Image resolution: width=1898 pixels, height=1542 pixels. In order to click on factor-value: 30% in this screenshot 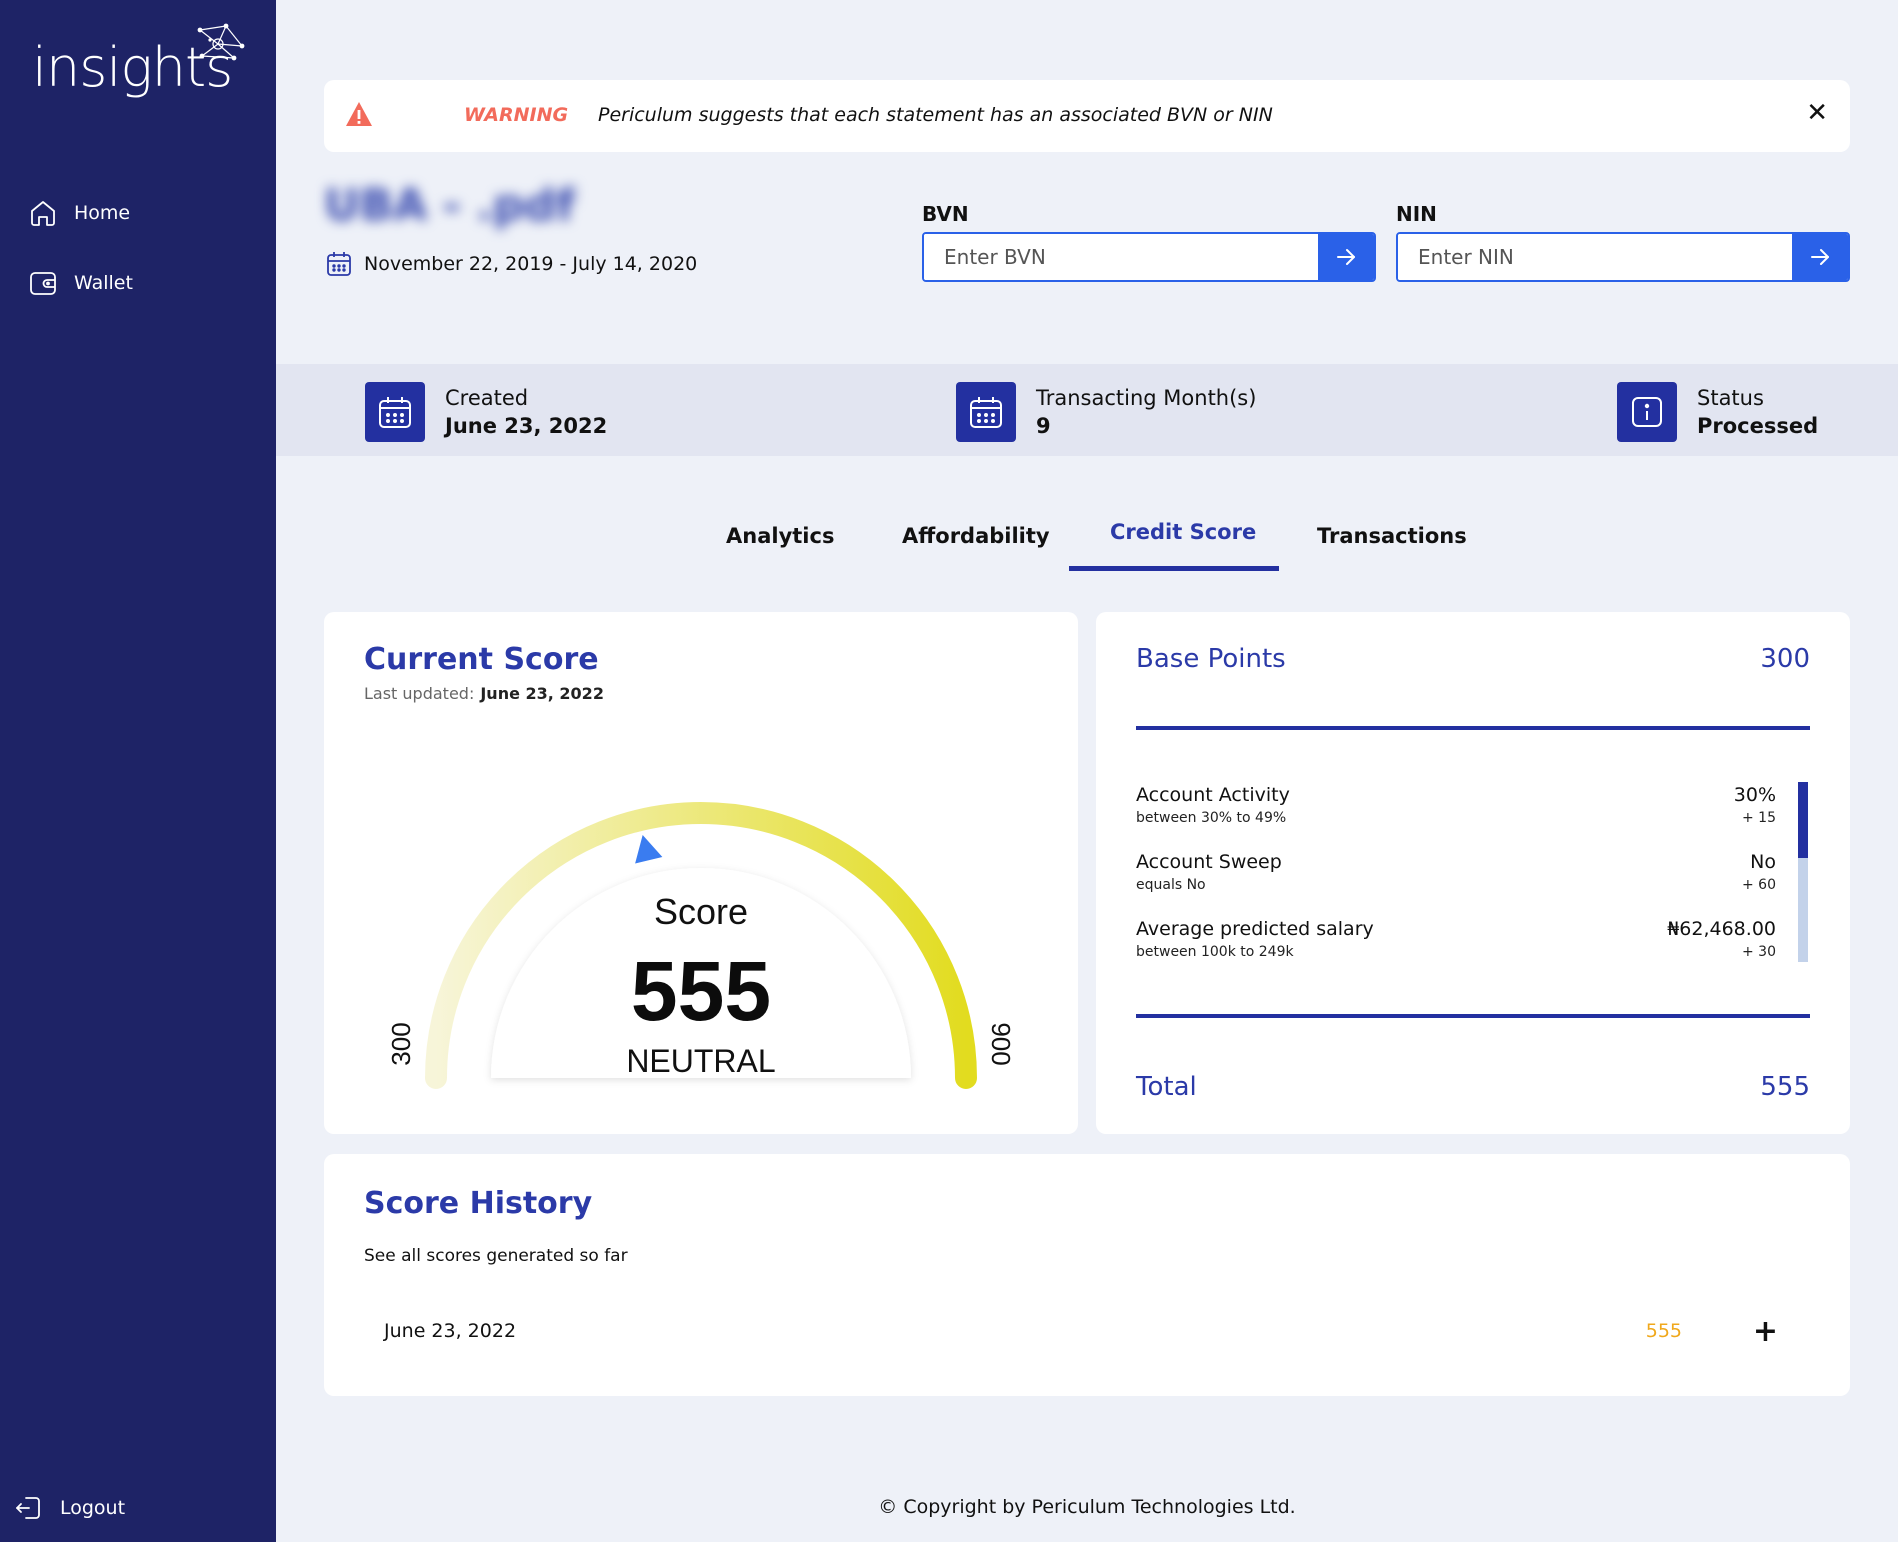, I will do `click(1754, 795)`.